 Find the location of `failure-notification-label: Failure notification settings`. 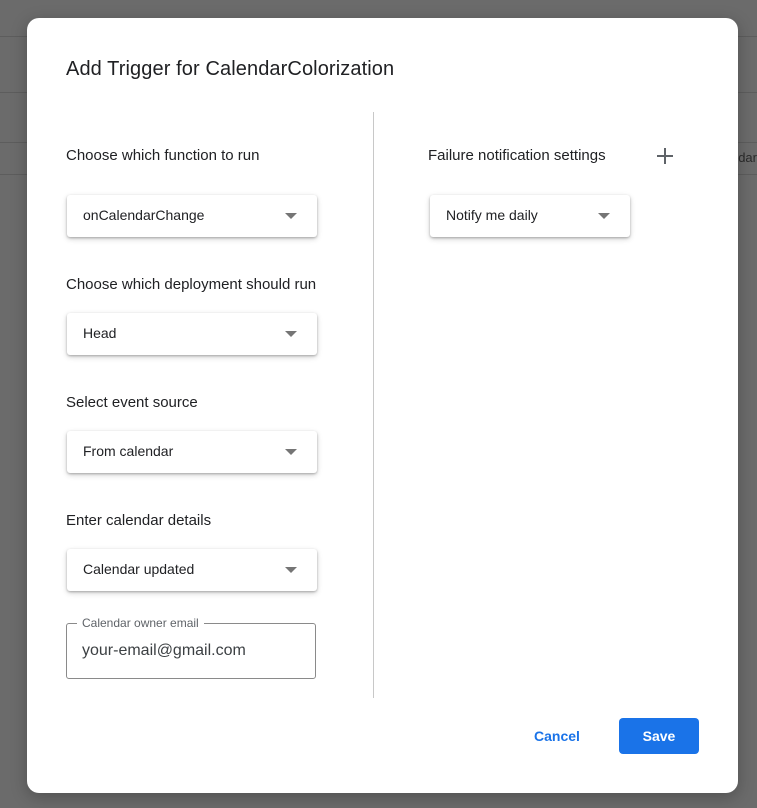

failure-notification-label: Failure notification settings is located at coordinates (517, 155).